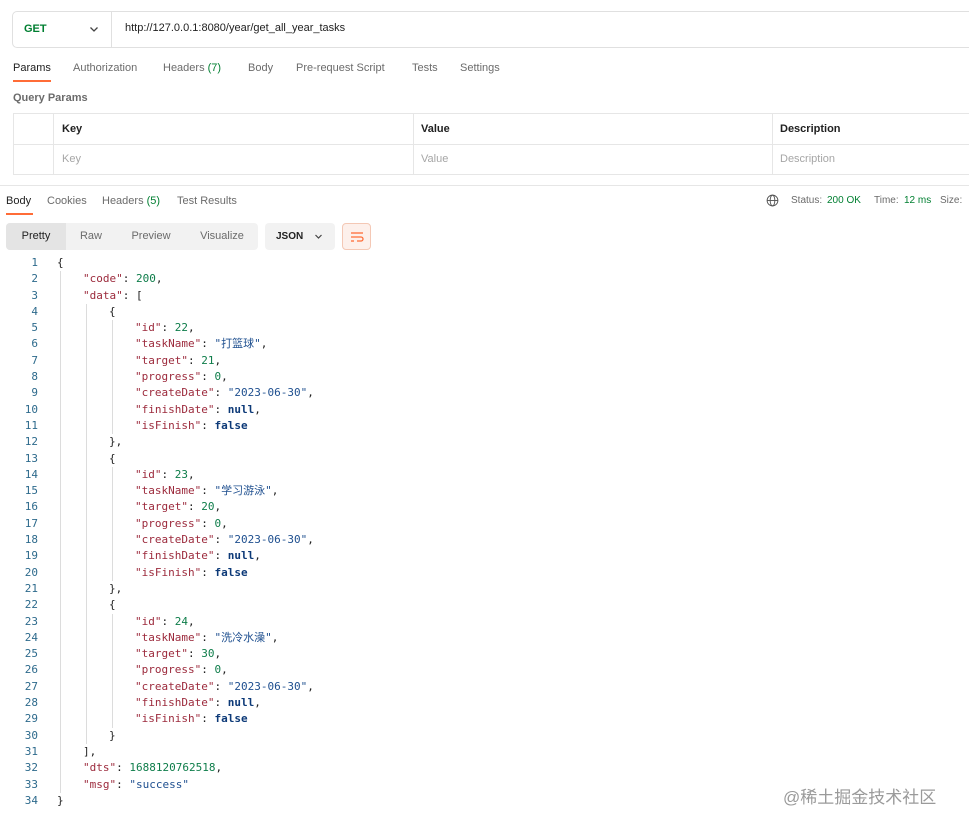 This screenshot has height=827, width=969. What do you see at coordinates (484, 459) in the screenshot?
I see `code-line: 13 {` at bounding box center [484, 459].